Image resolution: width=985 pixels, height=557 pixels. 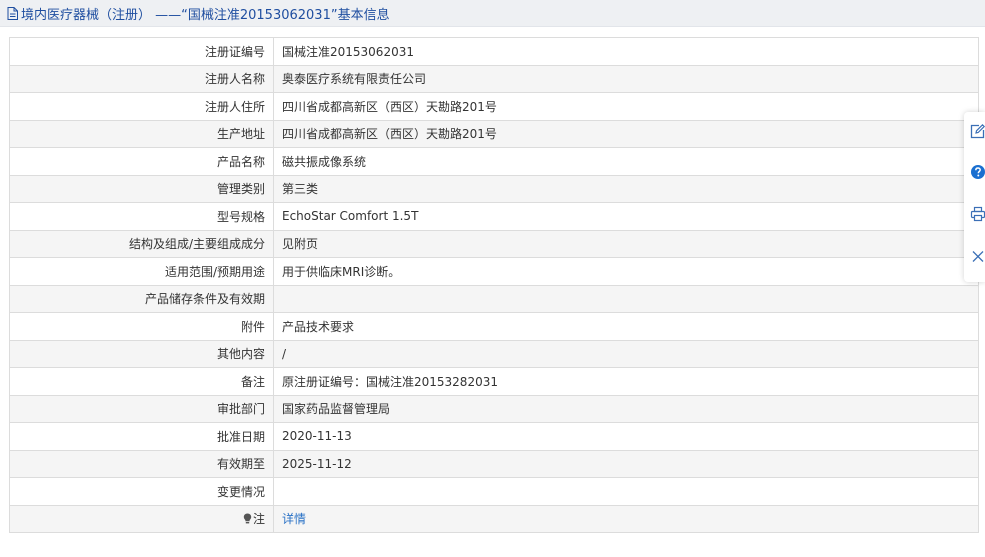 I want to click on field-value: 第三类, so click(x=626, y=188).